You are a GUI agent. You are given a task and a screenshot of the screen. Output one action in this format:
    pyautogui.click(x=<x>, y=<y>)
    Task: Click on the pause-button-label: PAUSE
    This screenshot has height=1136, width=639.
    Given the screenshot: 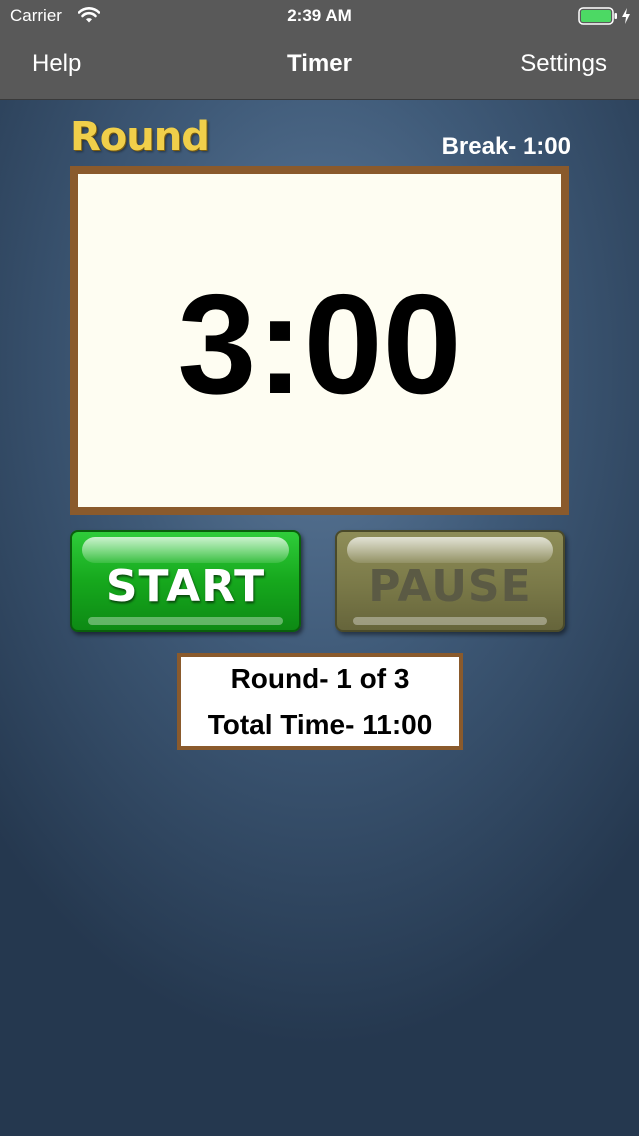 What is the action you would take?
    pyautogui.click(x=450, y=586)
    